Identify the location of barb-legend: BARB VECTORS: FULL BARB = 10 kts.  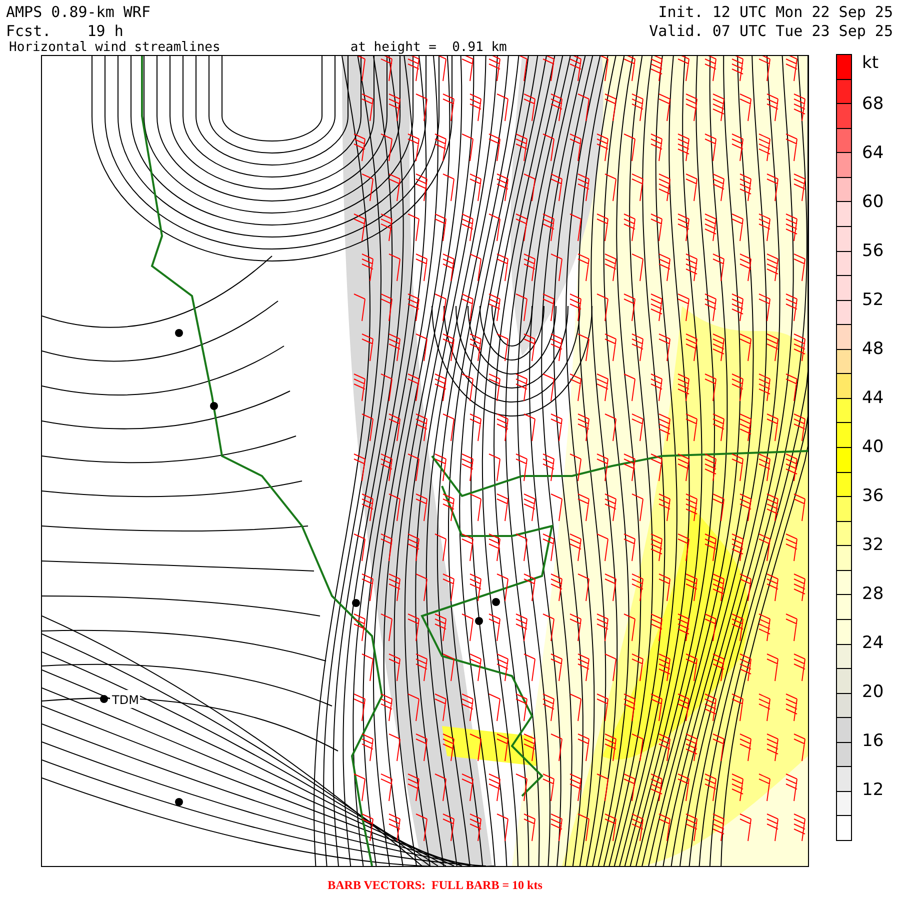
(435, 885).